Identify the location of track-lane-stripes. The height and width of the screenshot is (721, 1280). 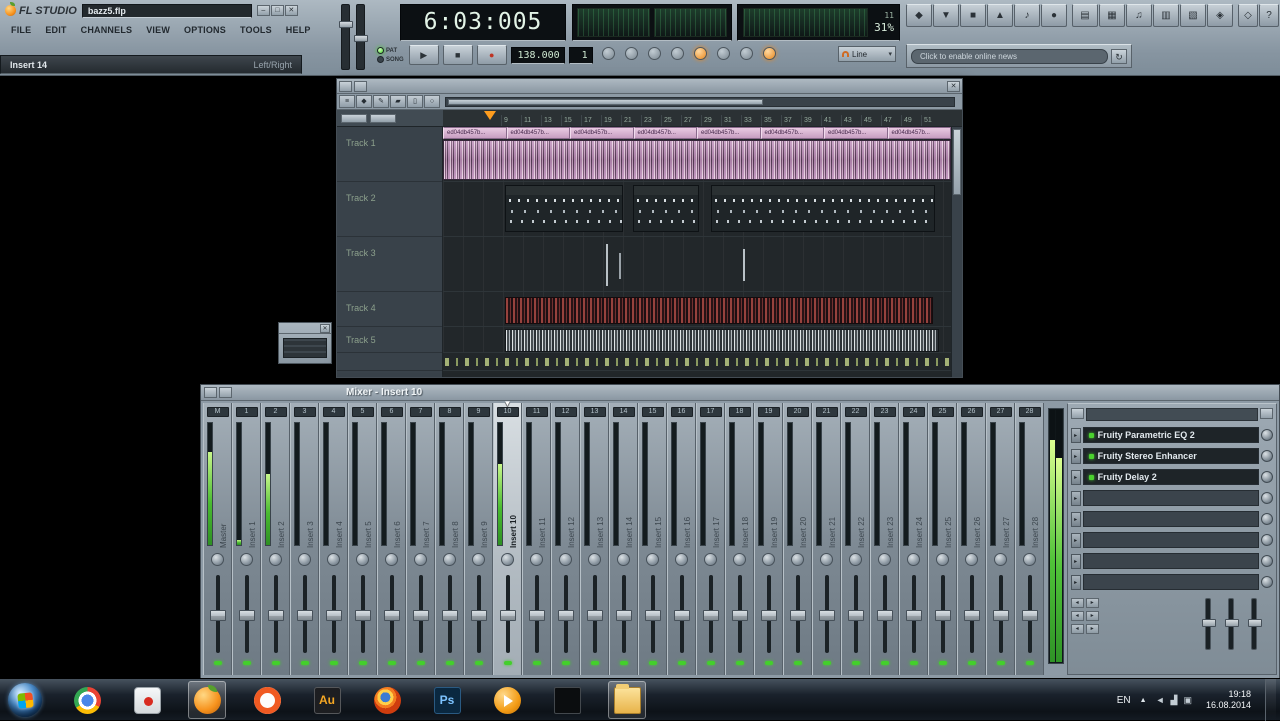
(697, 340).